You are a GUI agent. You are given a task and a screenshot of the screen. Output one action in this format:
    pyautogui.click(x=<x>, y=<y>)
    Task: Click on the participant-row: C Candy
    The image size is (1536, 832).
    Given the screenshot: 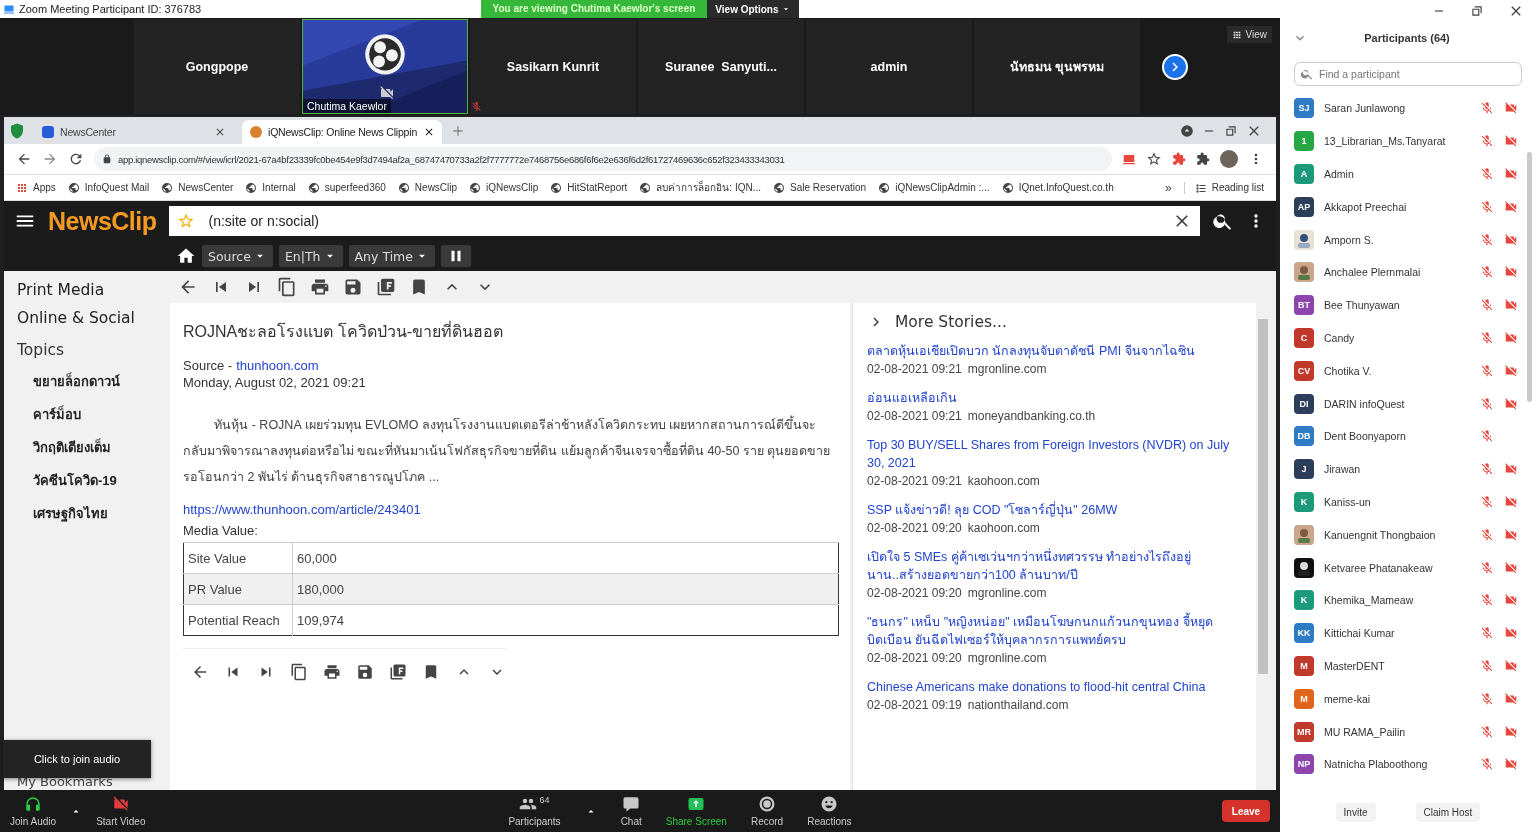 What is the action you would take?
    pyautogui.click(x=1406, y=338)
    